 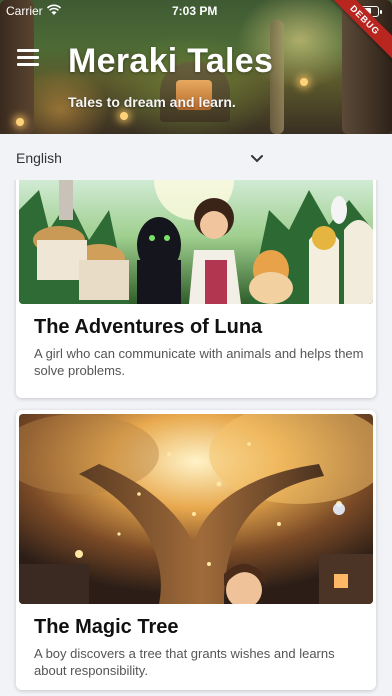 I want to click on story-title: The Adventures of Luna, so click(x=148, y=327).